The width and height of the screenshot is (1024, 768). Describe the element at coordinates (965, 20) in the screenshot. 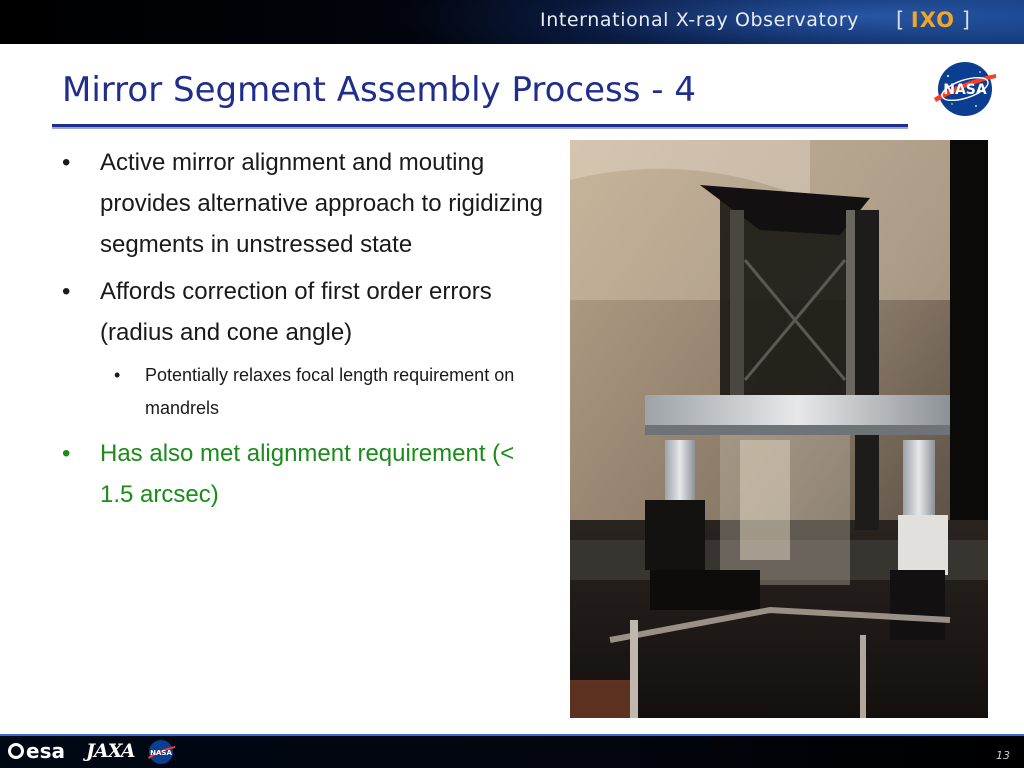

I see `ixo-bracket-close: ]` at that location.